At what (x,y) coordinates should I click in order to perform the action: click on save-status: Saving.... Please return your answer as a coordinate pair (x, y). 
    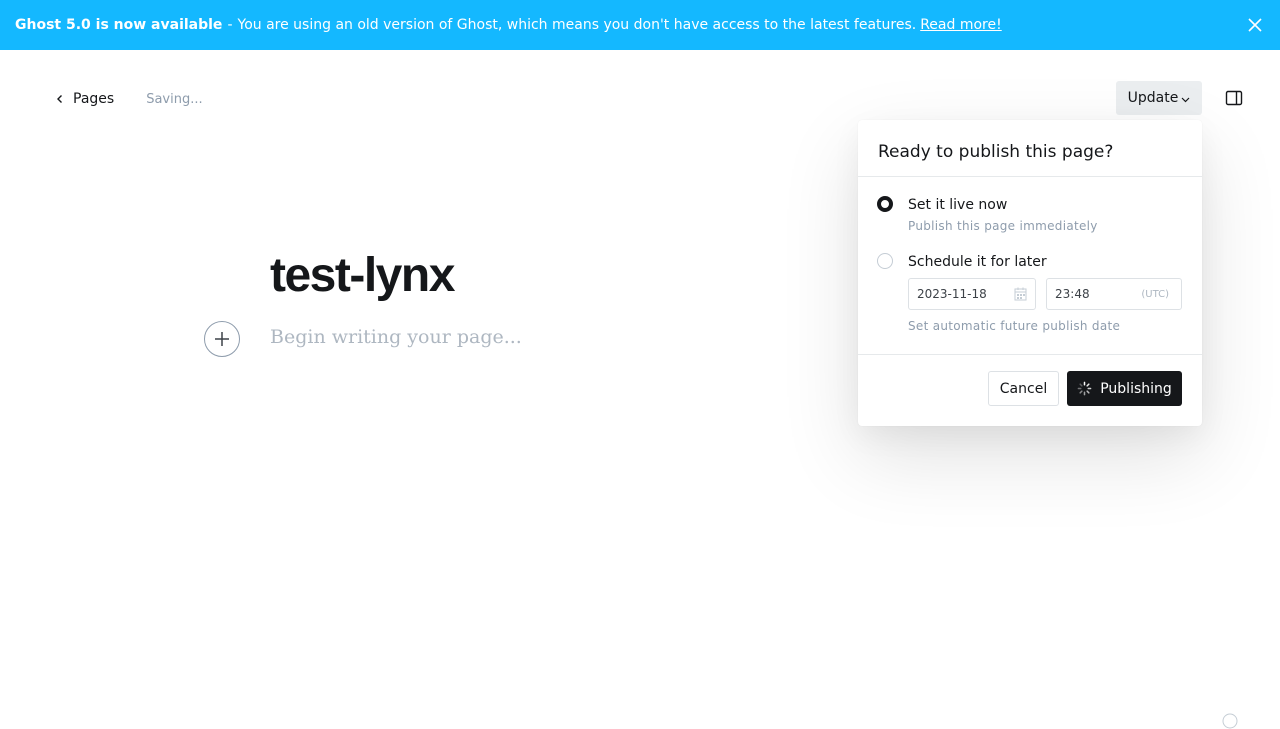
    Looking at the image, I should click on (174, 99).